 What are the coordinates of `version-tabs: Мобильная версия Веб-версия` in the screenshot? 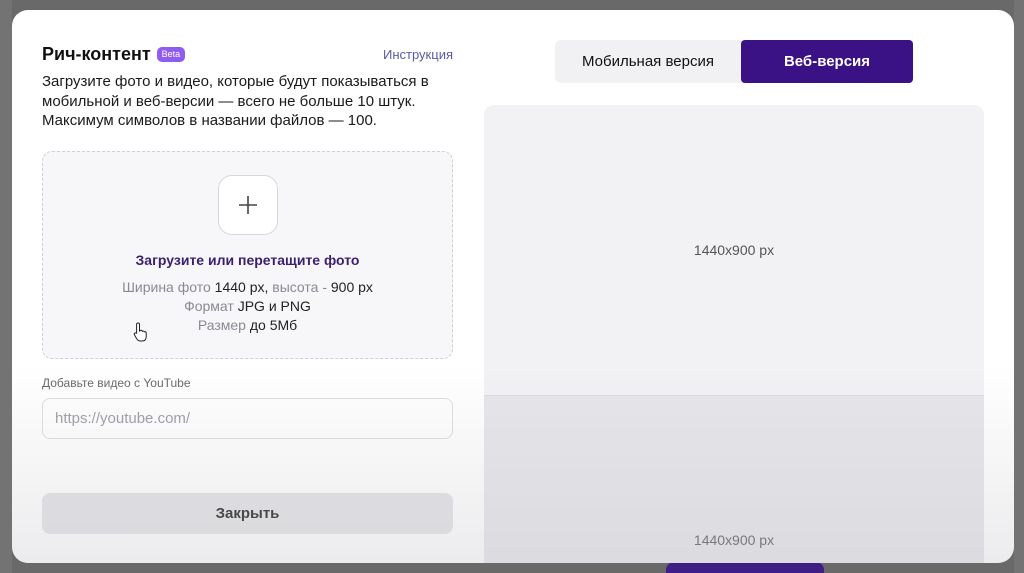 It's located at (734, 61).